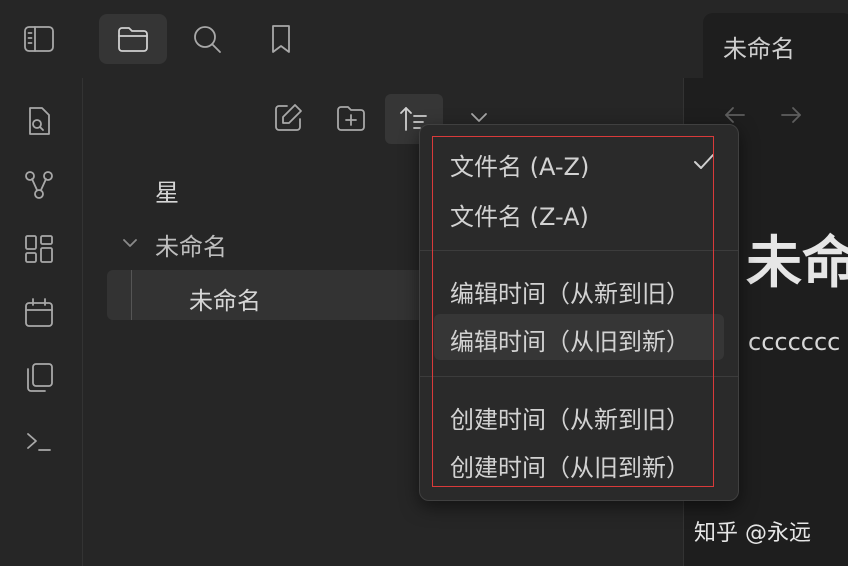  I want to click on canvas-button, so click(39, 249).